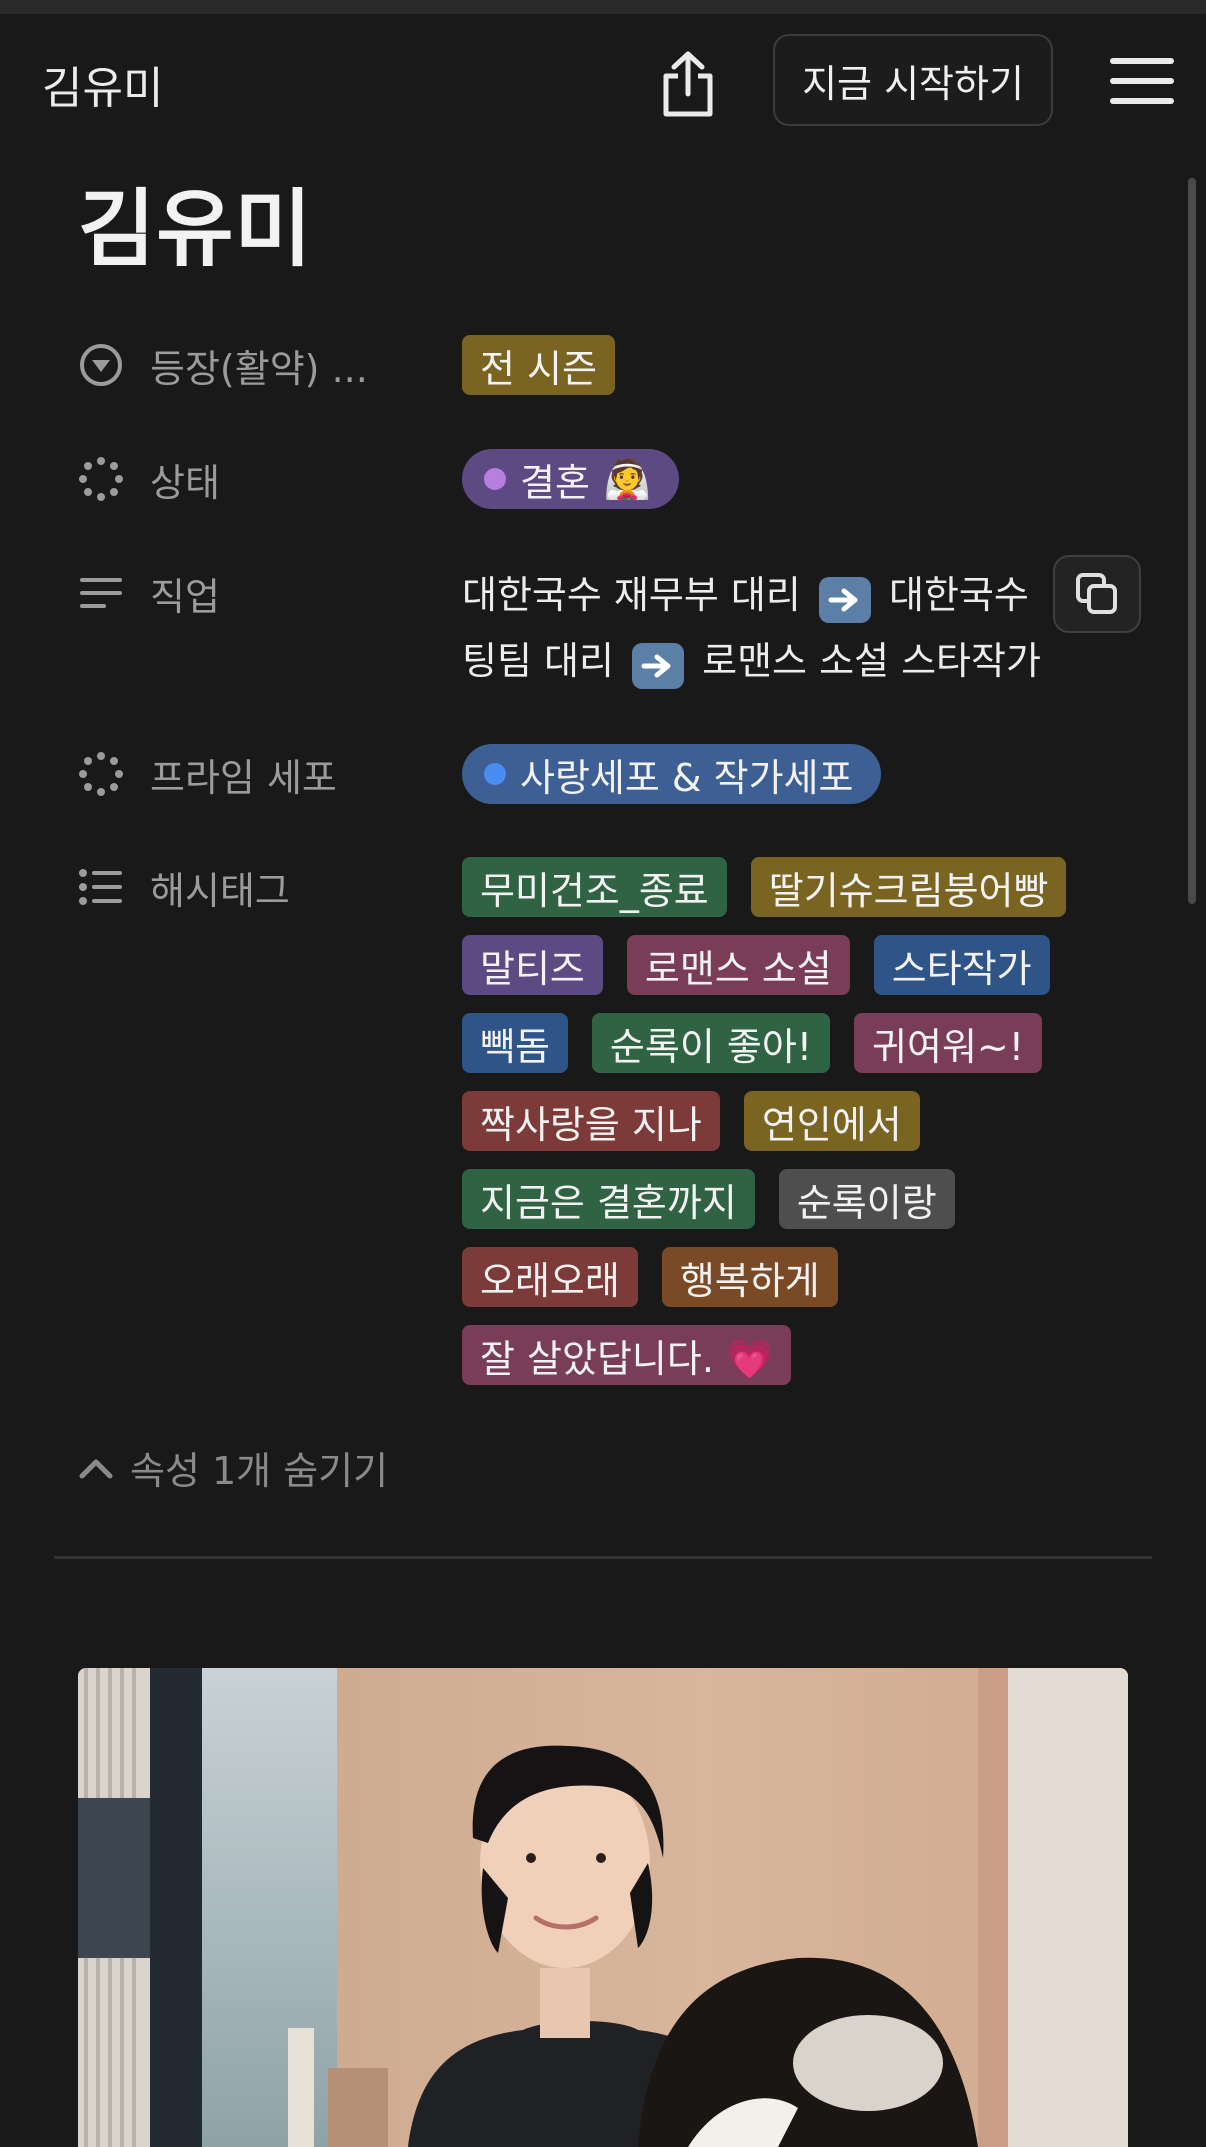  What do you see at coordinates (555, 482) in the screenshot?
I see `status-text: 결혼` at bounding box center [555, 482].